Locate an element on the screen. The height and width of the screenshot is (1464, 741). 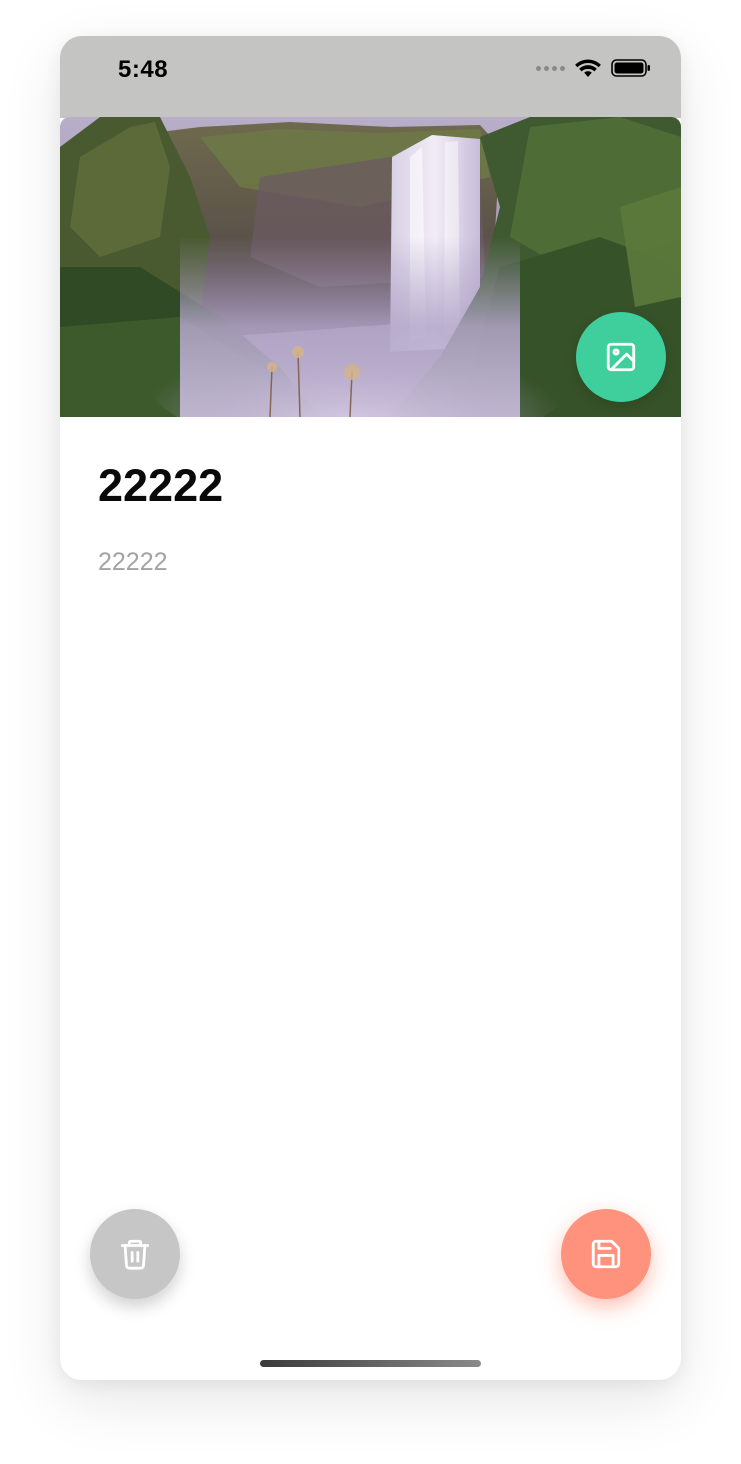
status-icons is located at coordinates (593, 68).